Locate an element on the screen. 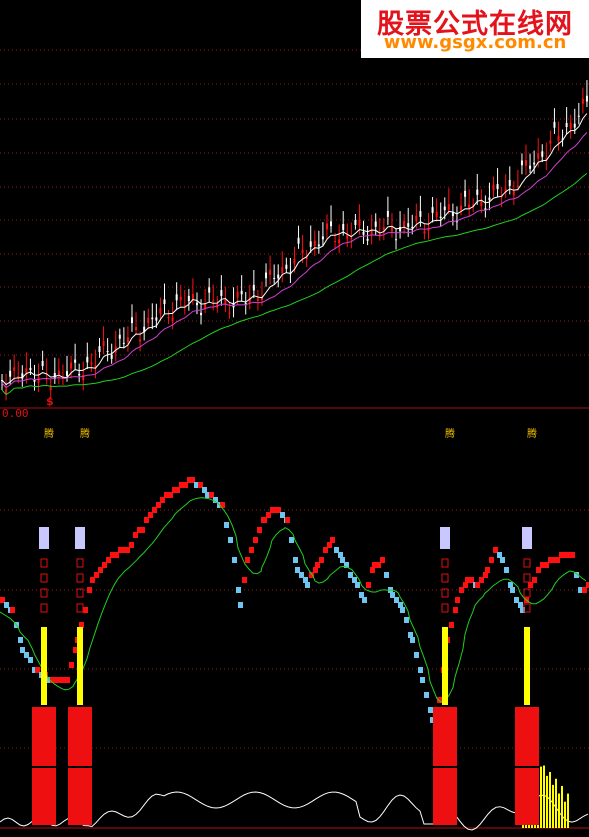  signal-label-1: 腾 is located at coordinates (49, 434).